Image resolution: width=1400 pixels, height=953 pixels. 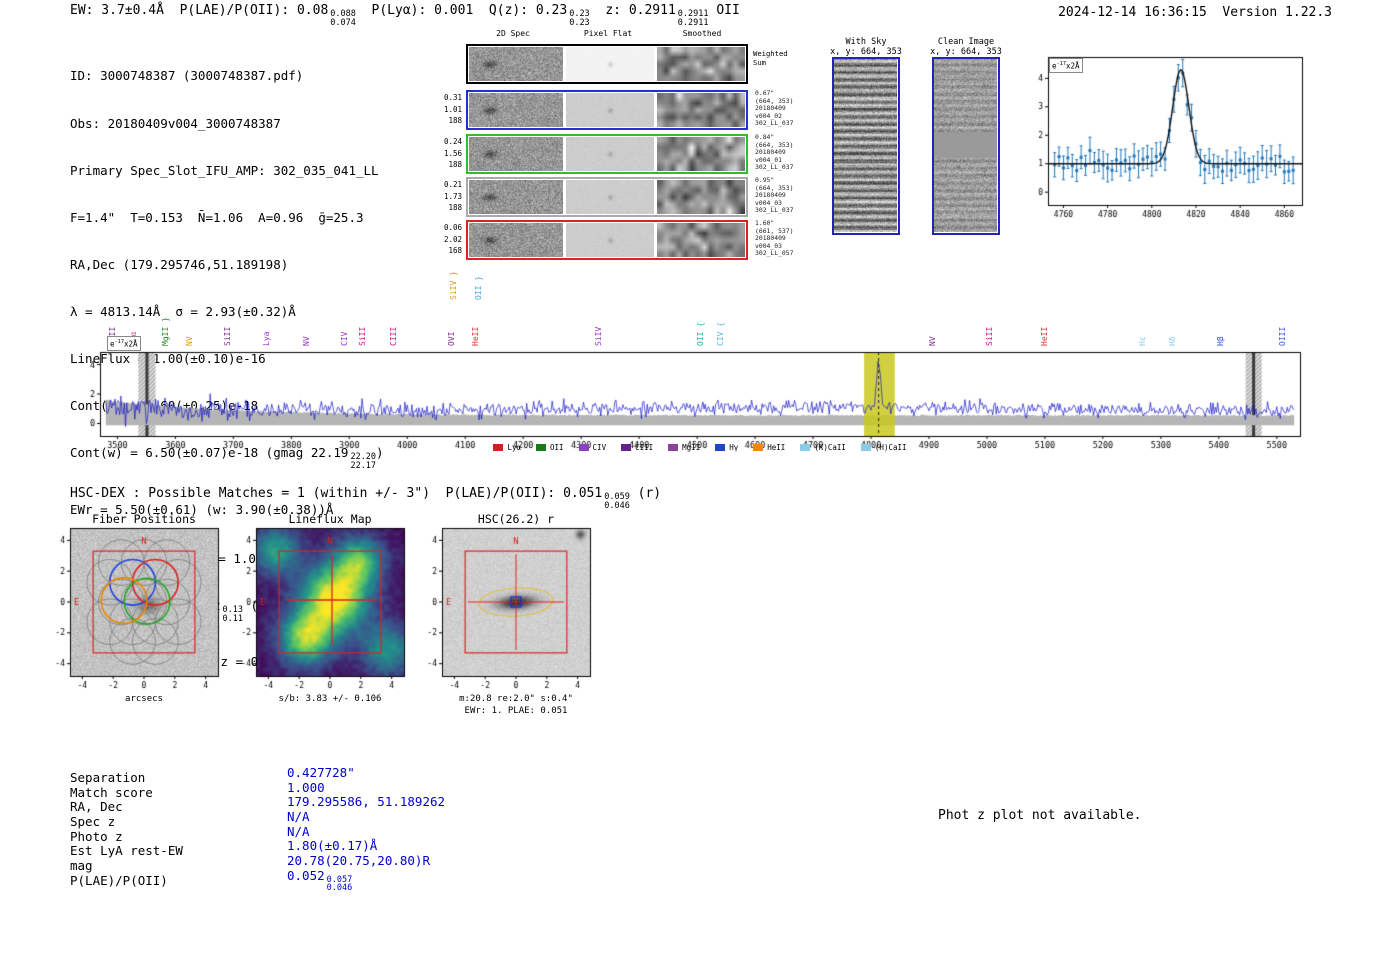 I want to click on withsky-image, so click(x=865, y=145).